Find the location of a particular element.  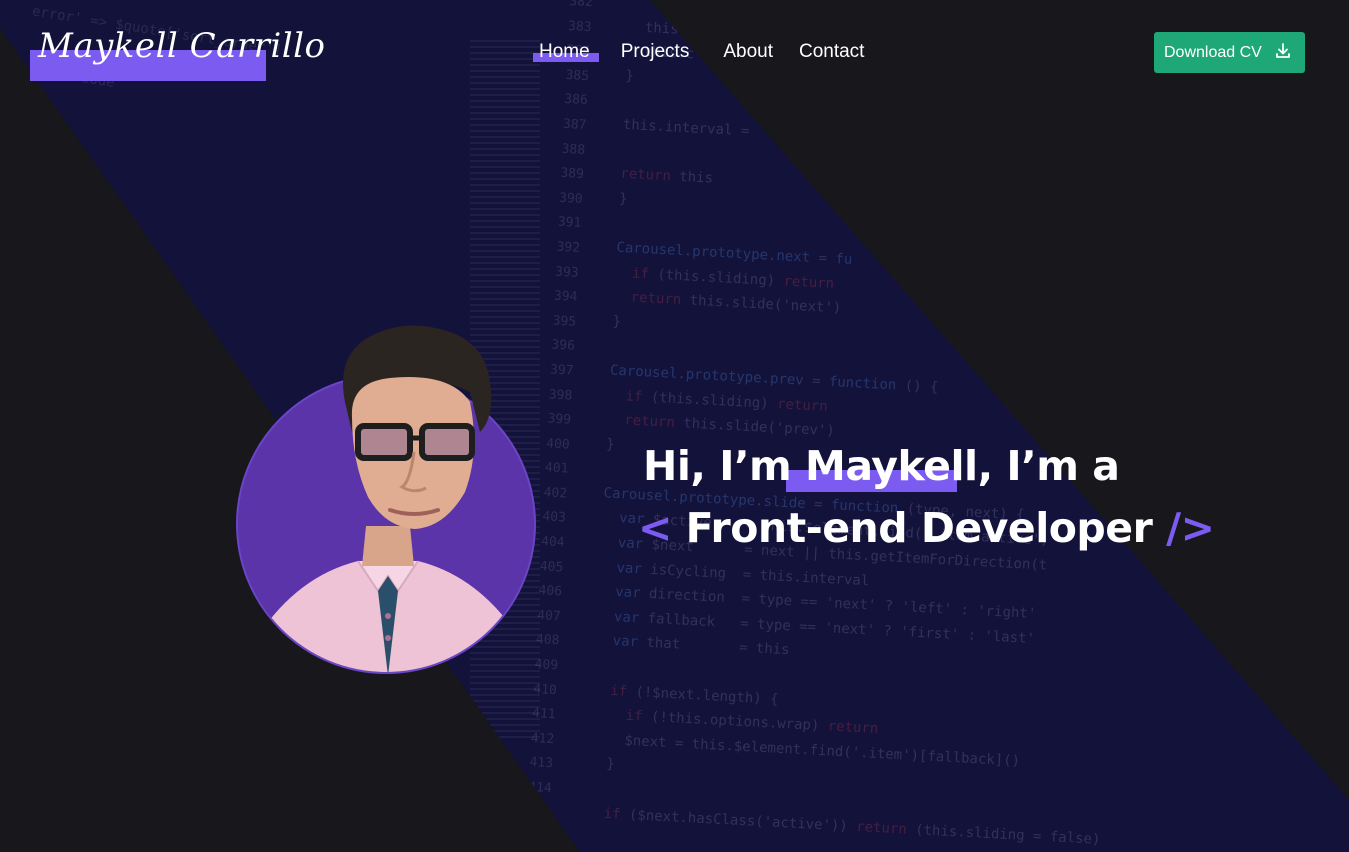

hero-role-title: Front-end Developer is located at coordinates (919, 528).